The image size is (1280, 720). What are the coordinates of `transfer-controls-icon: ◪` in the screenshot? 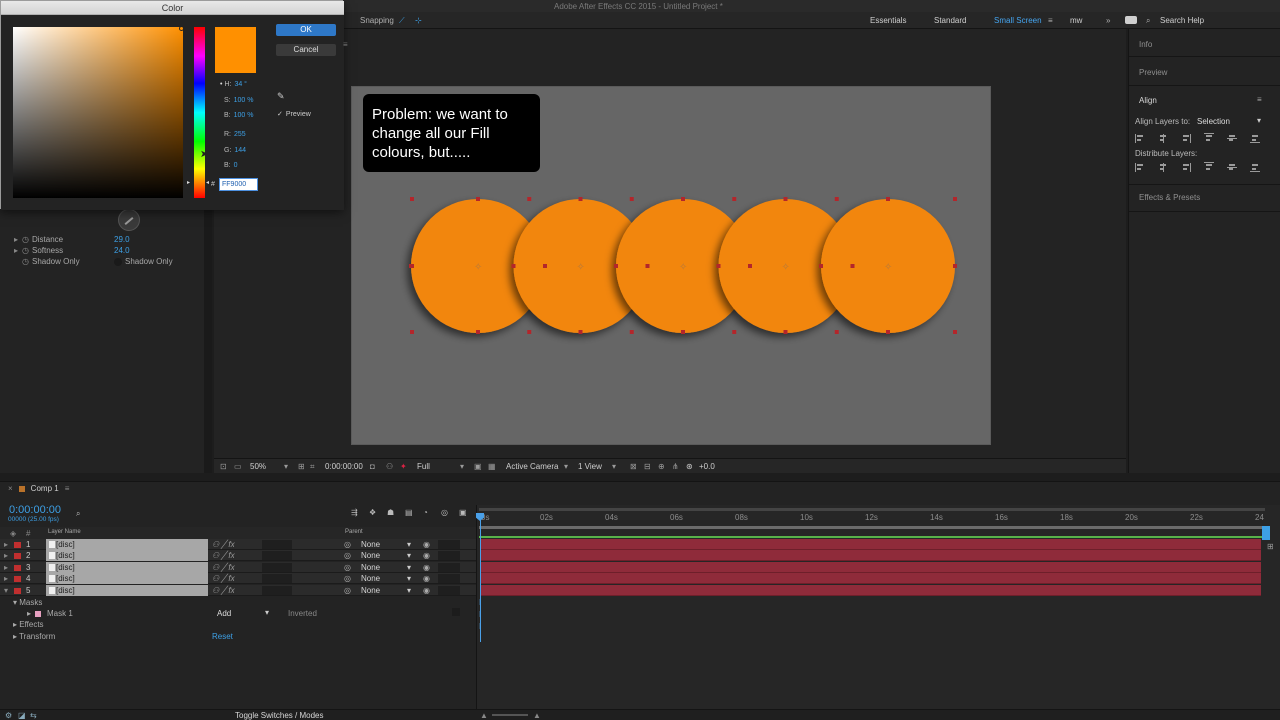 It's located at (22, 715).